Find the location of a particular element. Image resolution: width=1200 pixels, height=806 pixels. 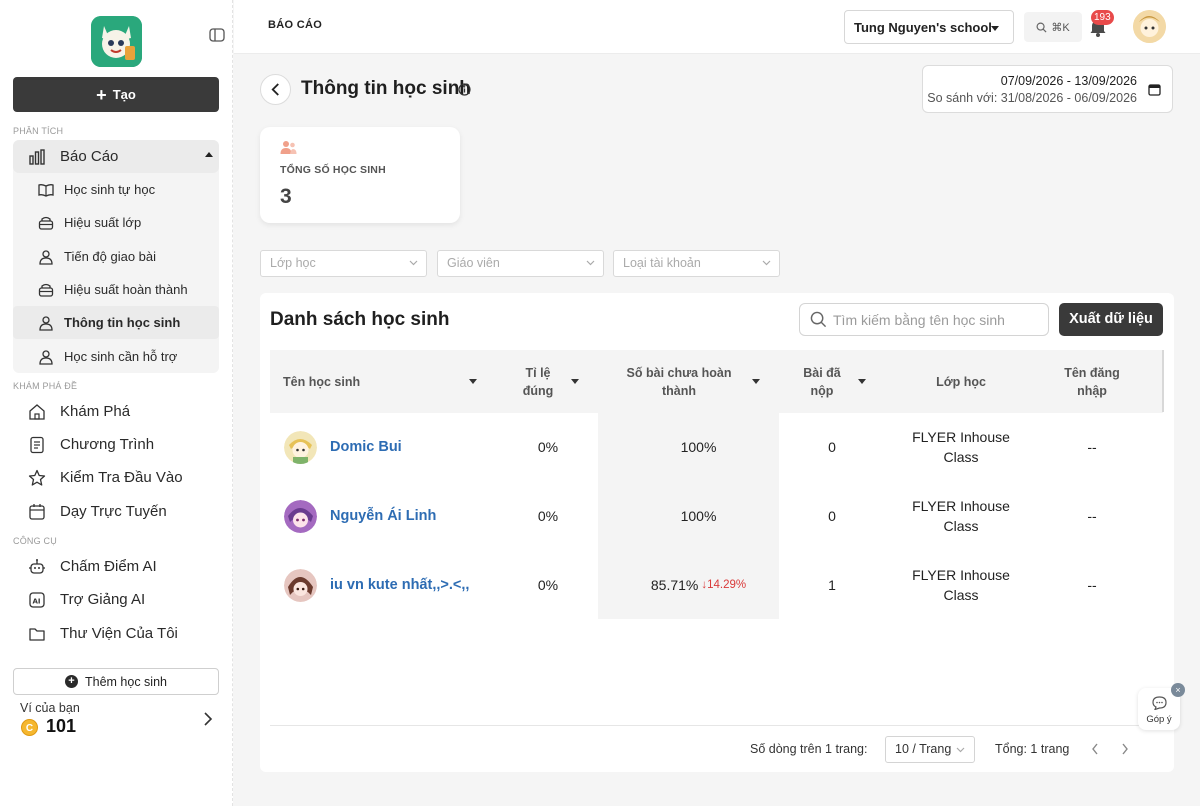

sidebar-subitem-students-need-support: Học sinh cần hỗ trợ is located at coordinates (116, 356).